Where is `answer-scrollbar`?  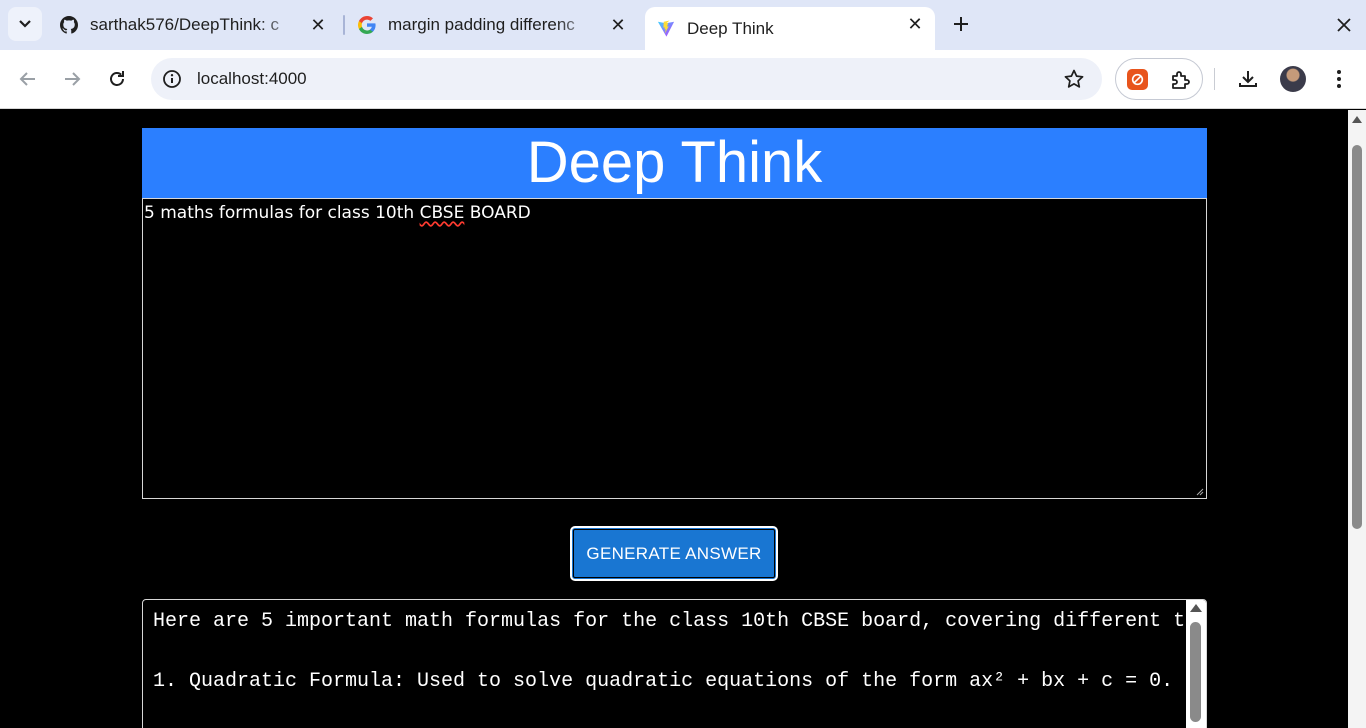
answer-scrollbar is located at coordinates (1196, 664).